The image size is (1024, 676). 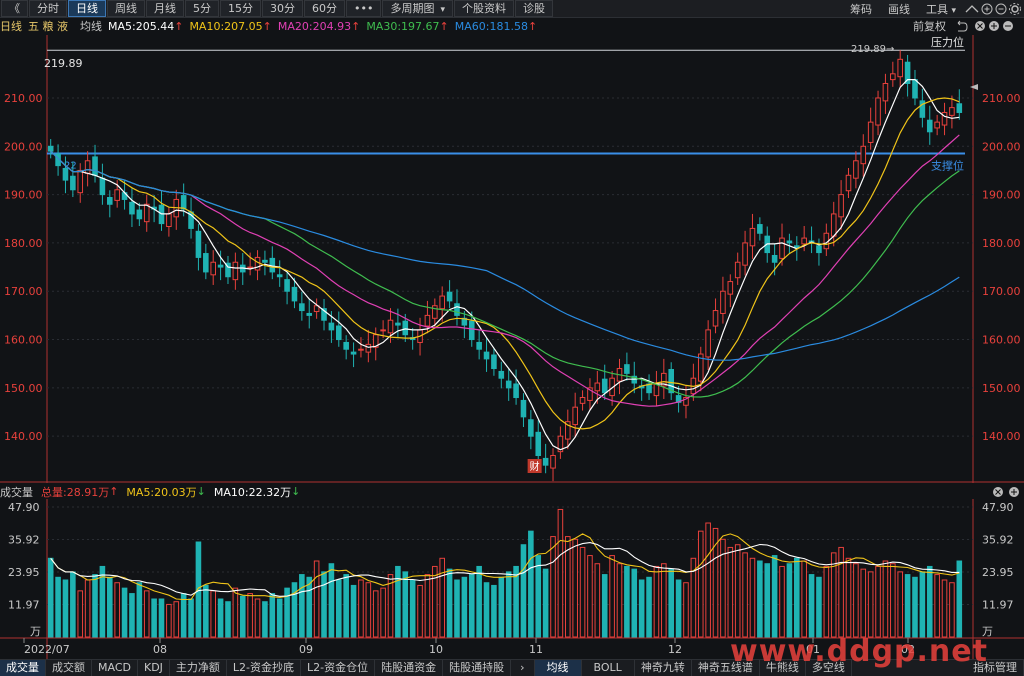 I want to click on fold-icon, so click(x=972, y=8).